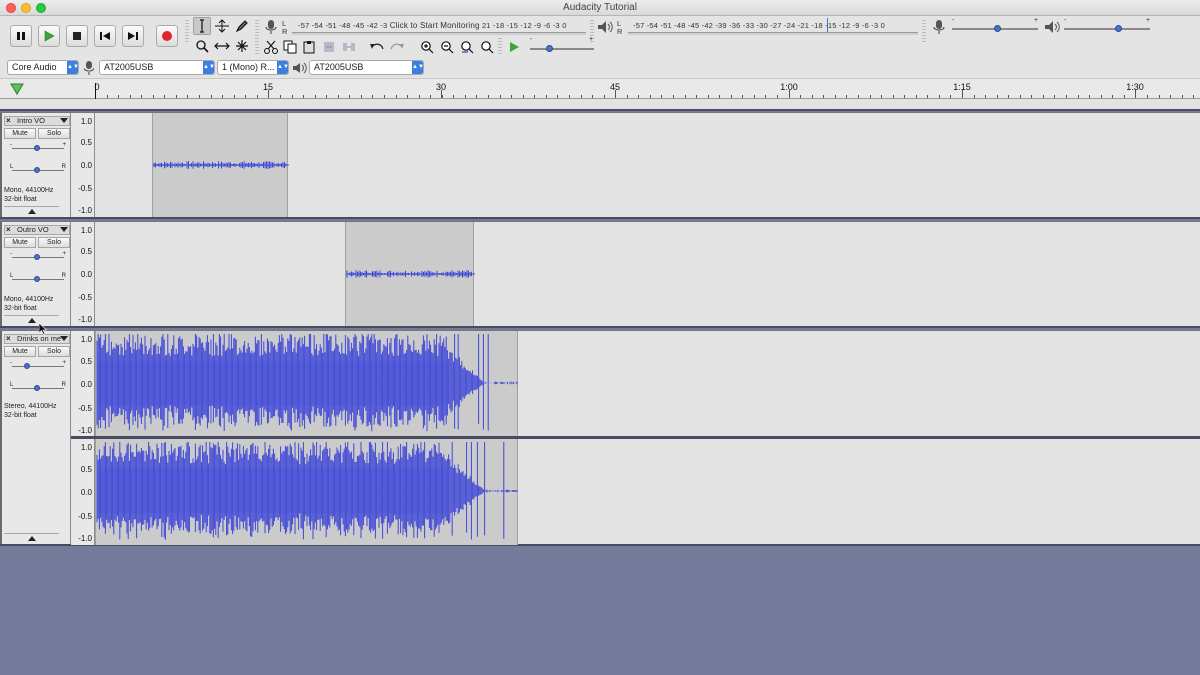  What do you see at coordinates (242, 26) in the screenshot?
I see `draw-tool` at bounding box center [242, 26].